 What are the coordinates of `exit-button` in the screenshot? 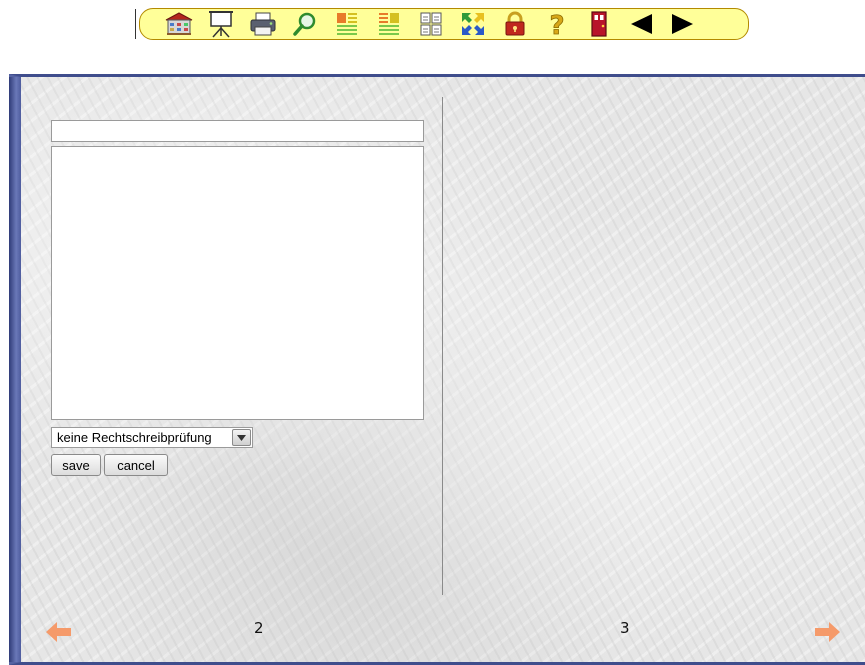 It's located at (599, 24).